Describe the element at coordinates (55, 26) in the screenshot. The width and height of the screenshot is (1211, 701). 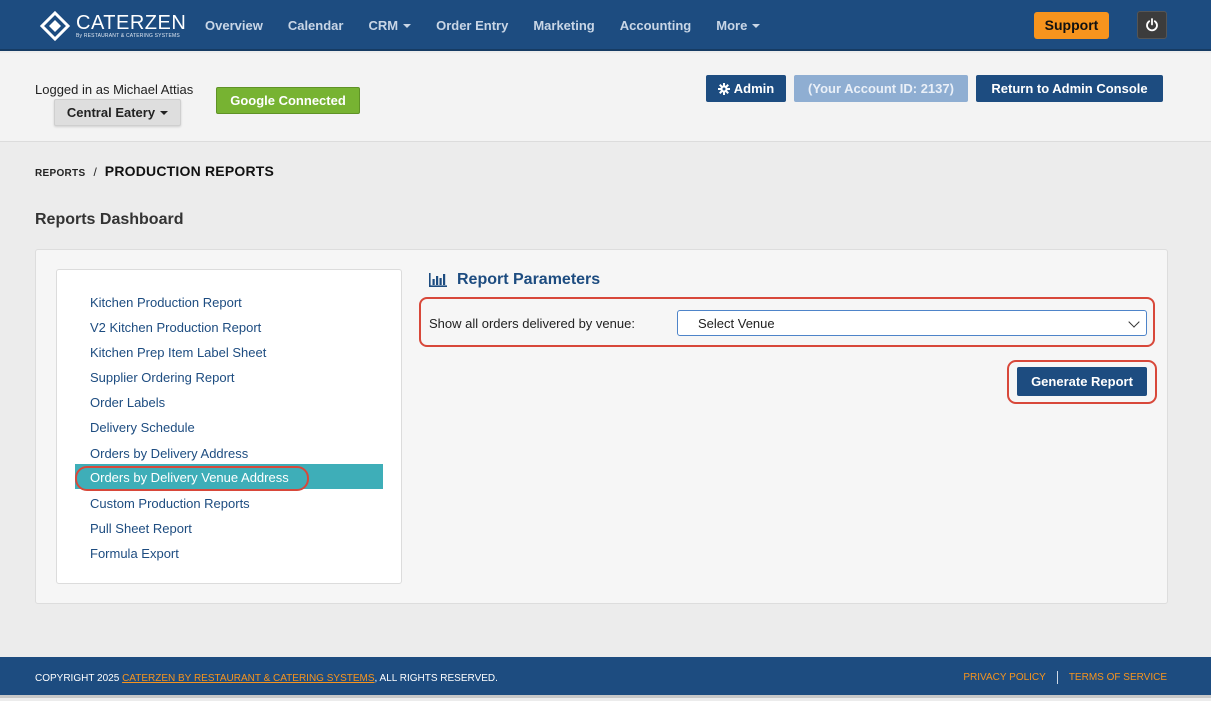
I see `caterzen-logo-icon` at that location.